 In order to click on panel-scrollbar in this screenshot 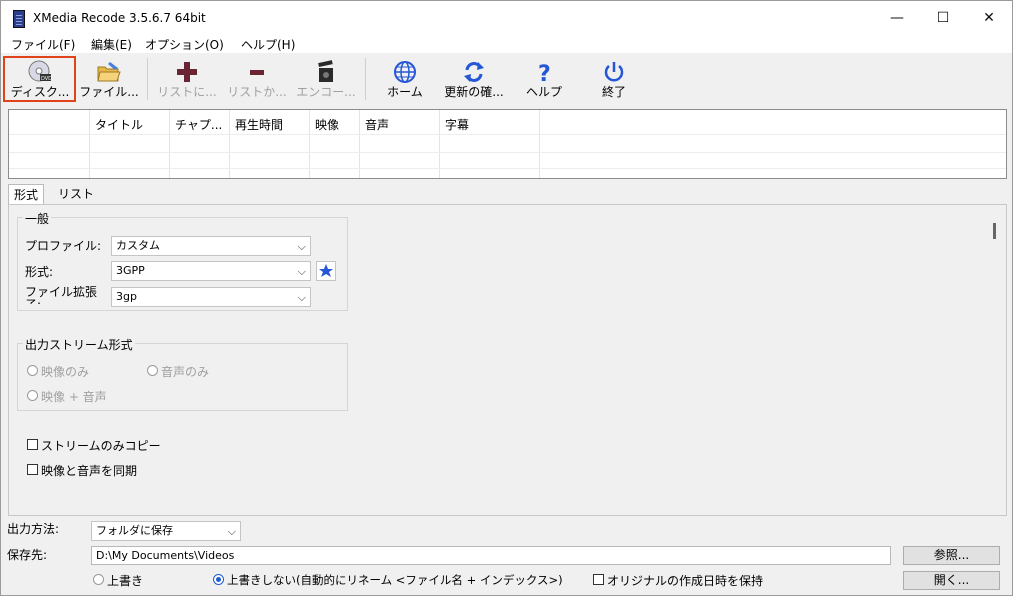, I will do `click(995, 361)`.